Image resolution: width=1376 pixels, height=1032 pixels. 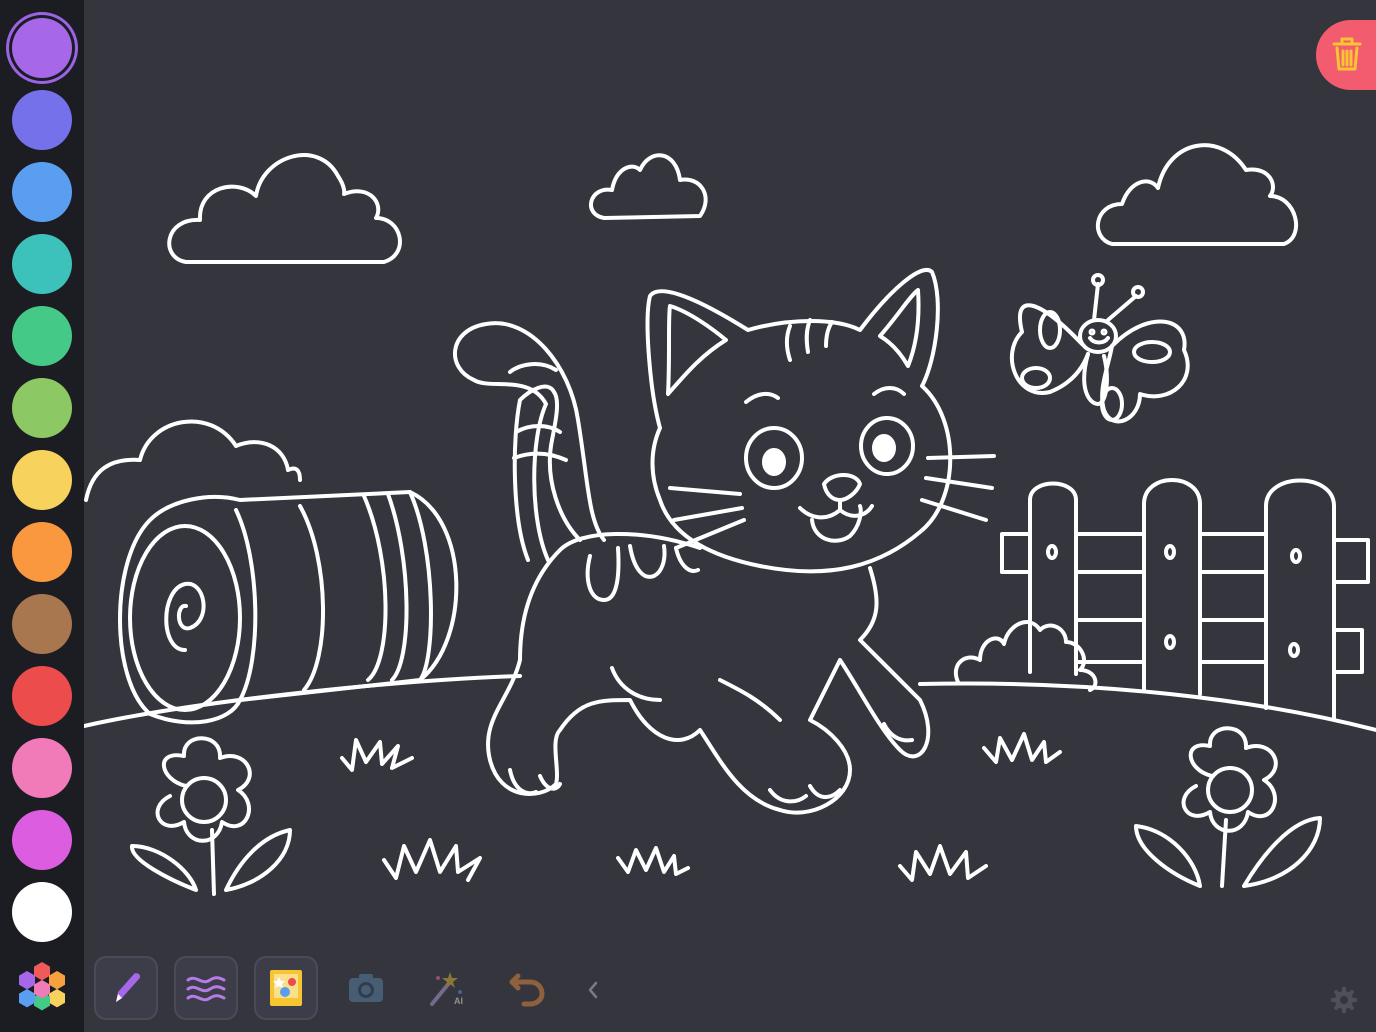 I want to click on magic-wand-icon: AI, so click(x=446, y=989).